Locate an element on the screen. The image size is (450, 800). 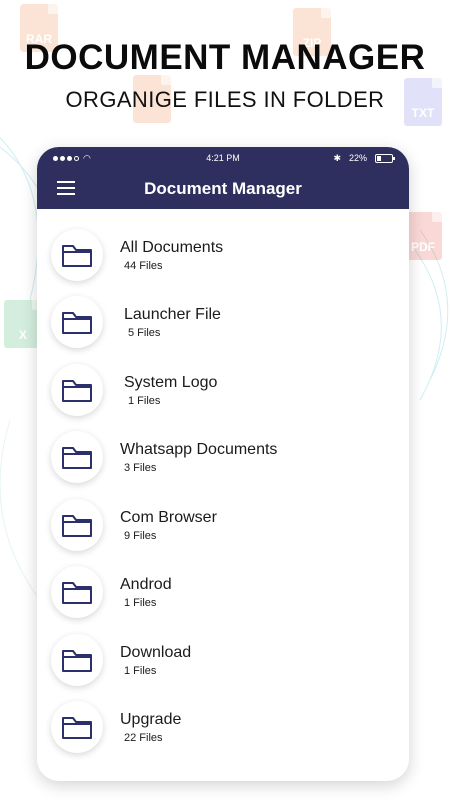
app-title: Document Manager is located at coordinates (223, 188).